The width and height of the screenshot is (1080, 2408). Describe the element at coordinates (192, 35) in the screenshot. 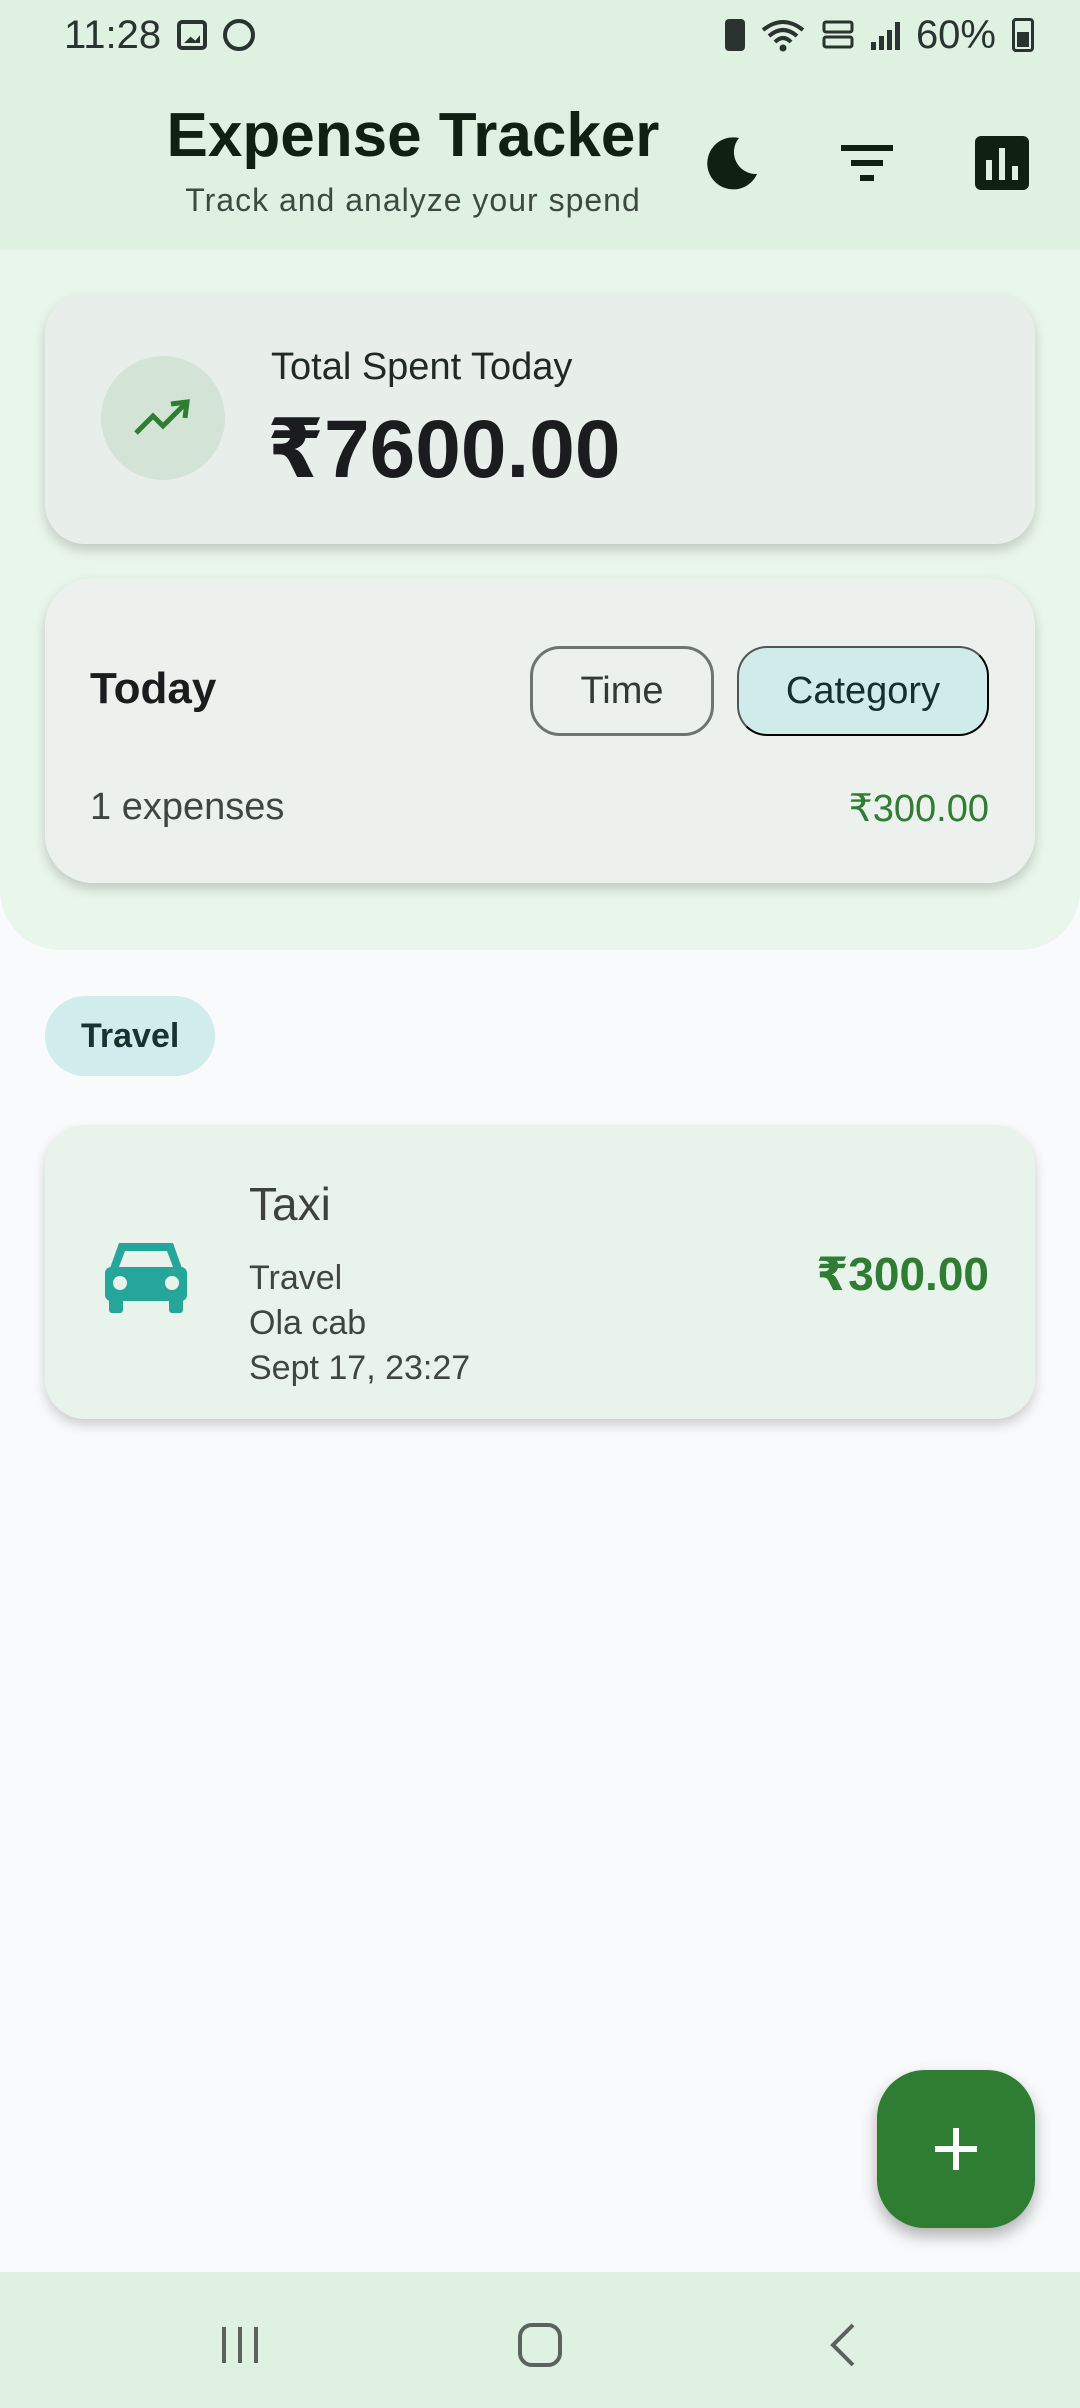

I see `gallery-icon` at that location.